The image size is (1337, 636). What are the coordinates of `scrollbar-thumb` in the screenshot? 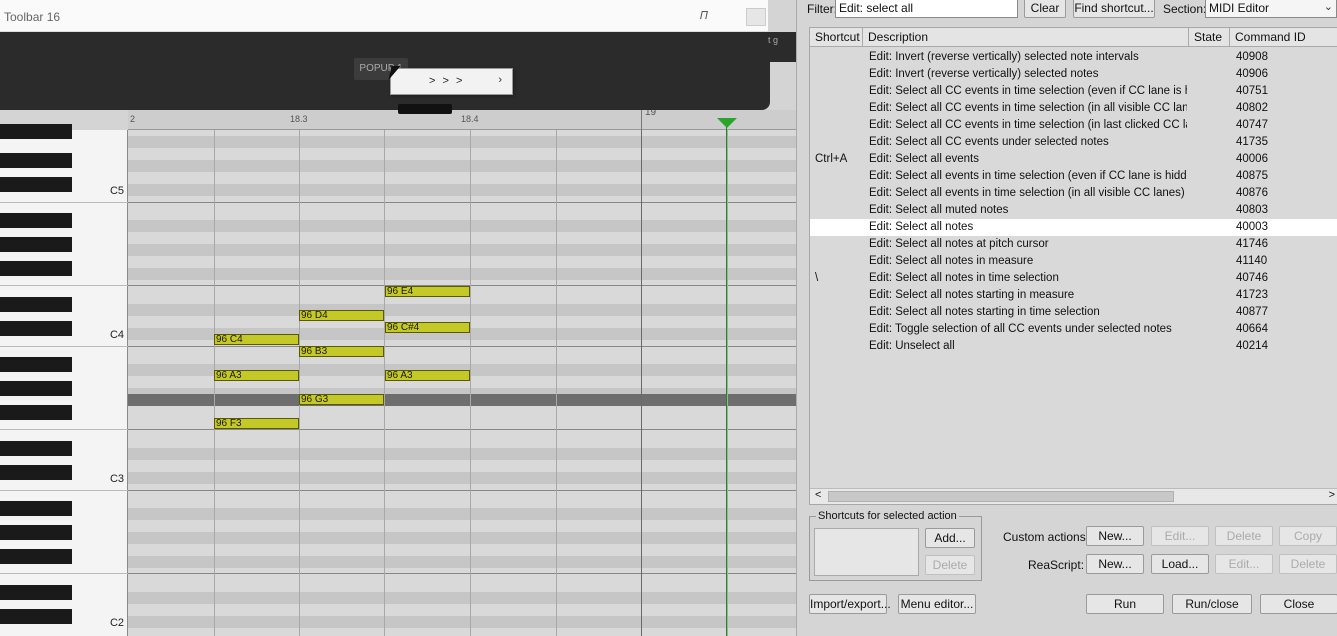 It's located at (1001, 496).